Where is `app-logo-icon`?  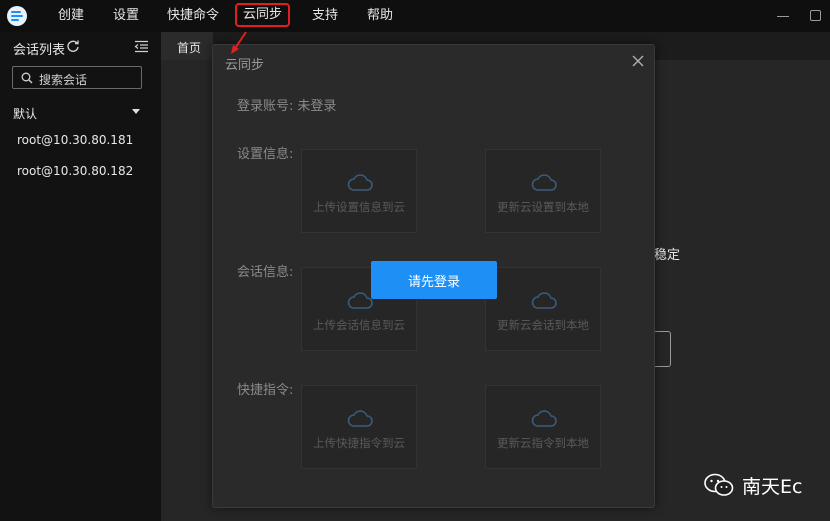
app-logo-icon is located at coordinates (17, 16).